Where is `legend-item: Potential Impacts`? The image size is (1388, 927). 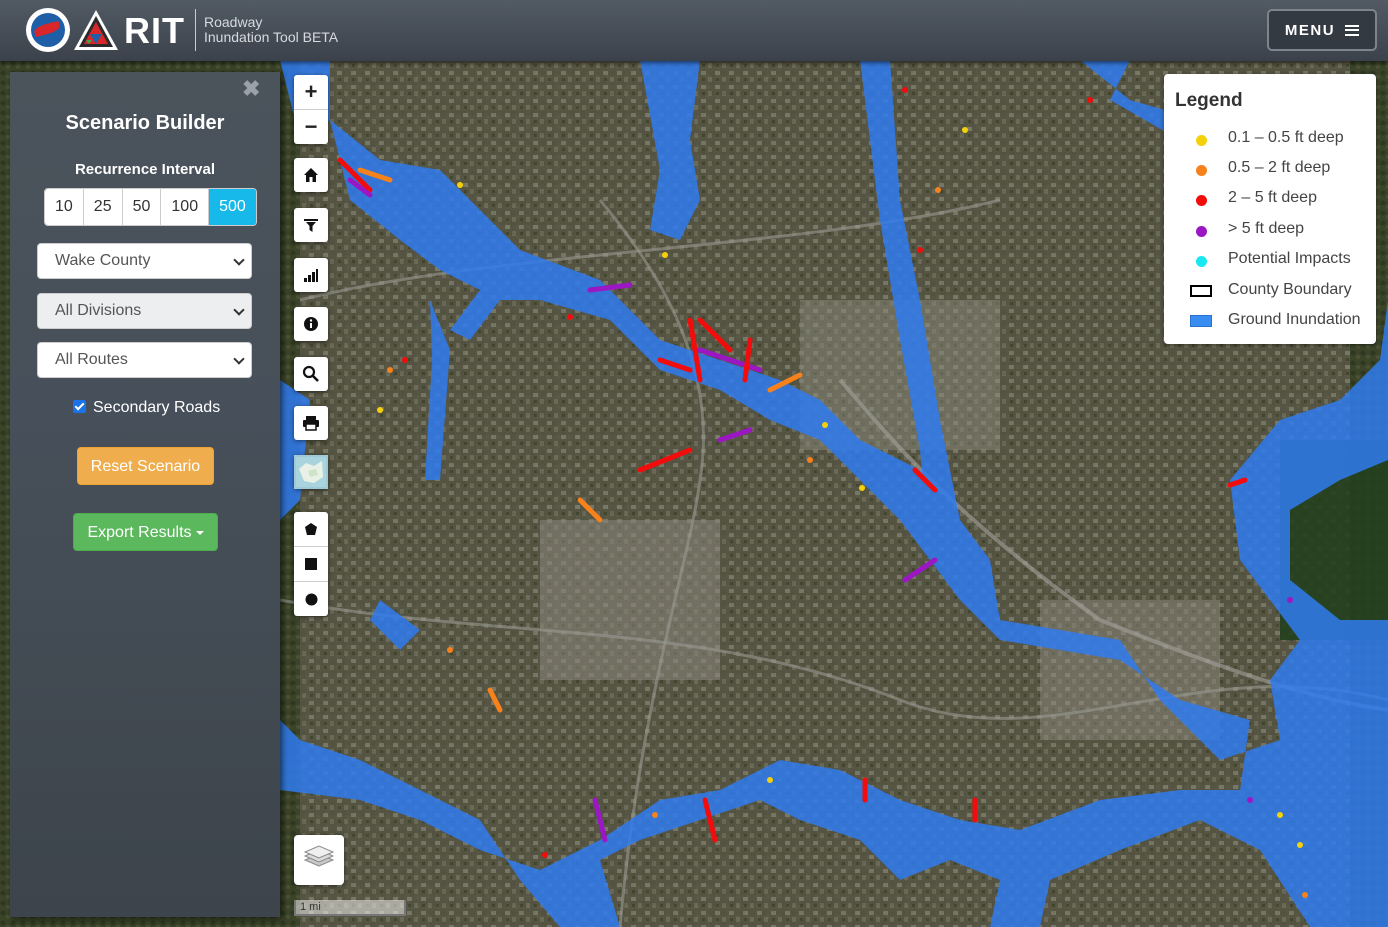 legend-item: Potential Impacts is located at coordinates (1270, 260).